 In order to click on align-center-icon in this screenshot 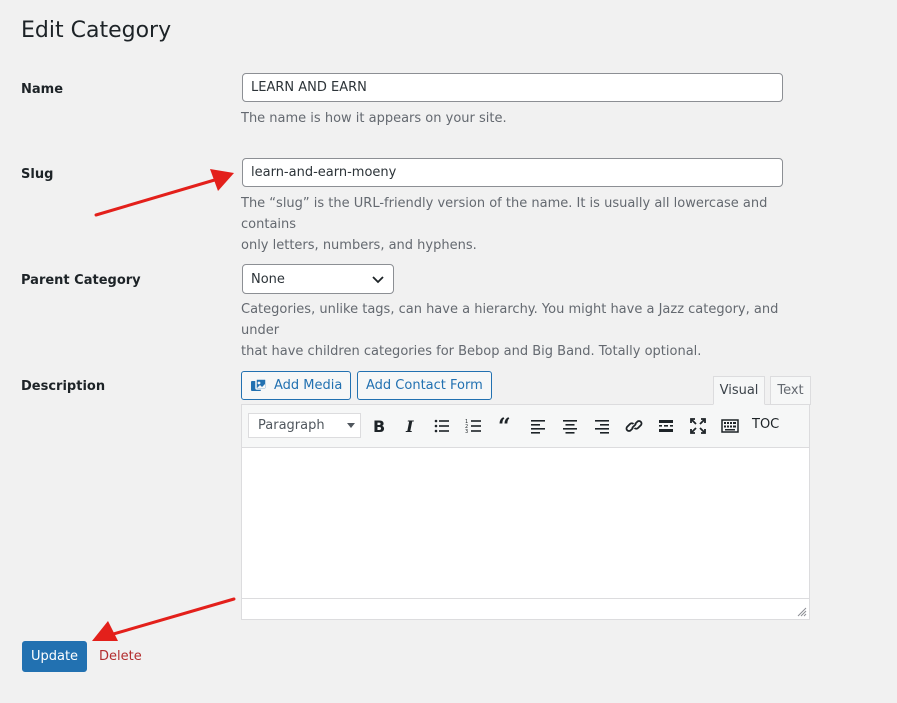, I will do `click(570, 426)`.